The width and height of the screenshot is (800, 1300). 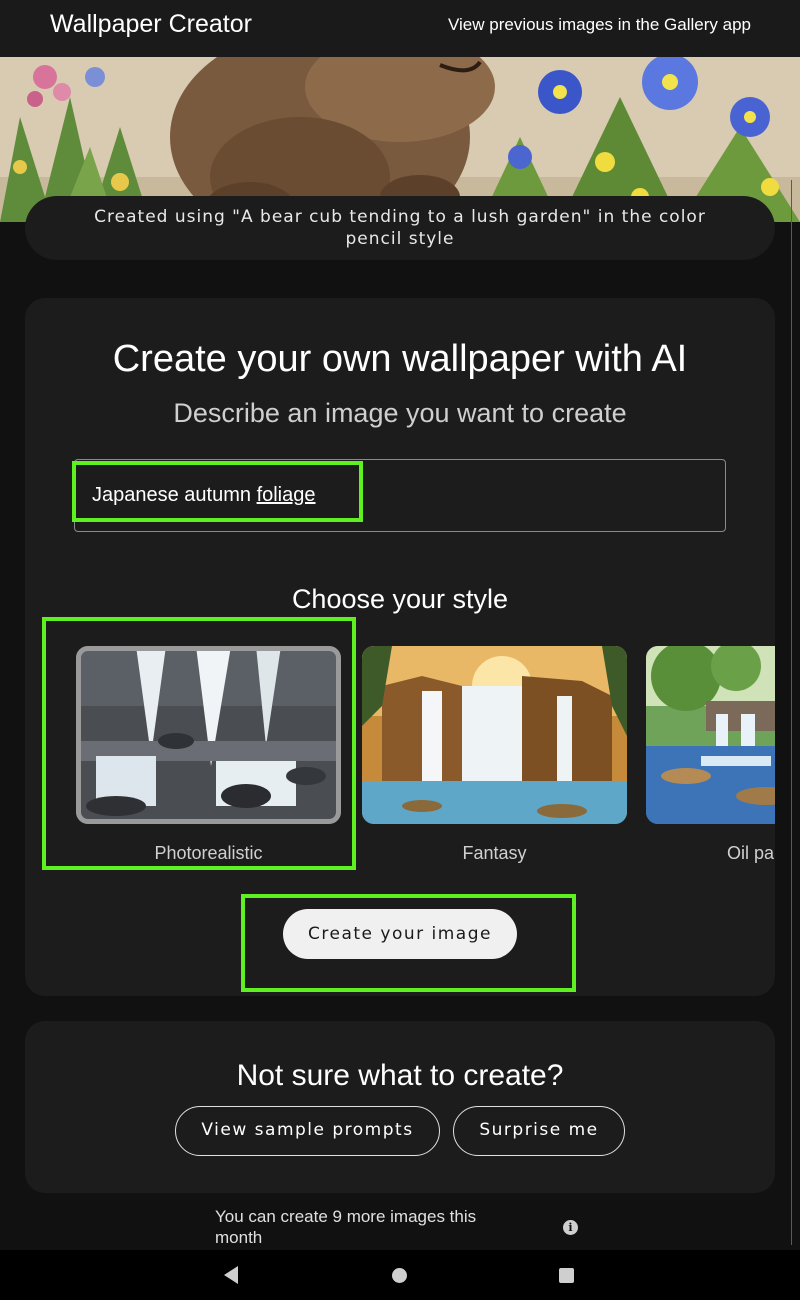 I want to click on create-heading: Create your own wallpaper with AI, so click(x=400, y=359).